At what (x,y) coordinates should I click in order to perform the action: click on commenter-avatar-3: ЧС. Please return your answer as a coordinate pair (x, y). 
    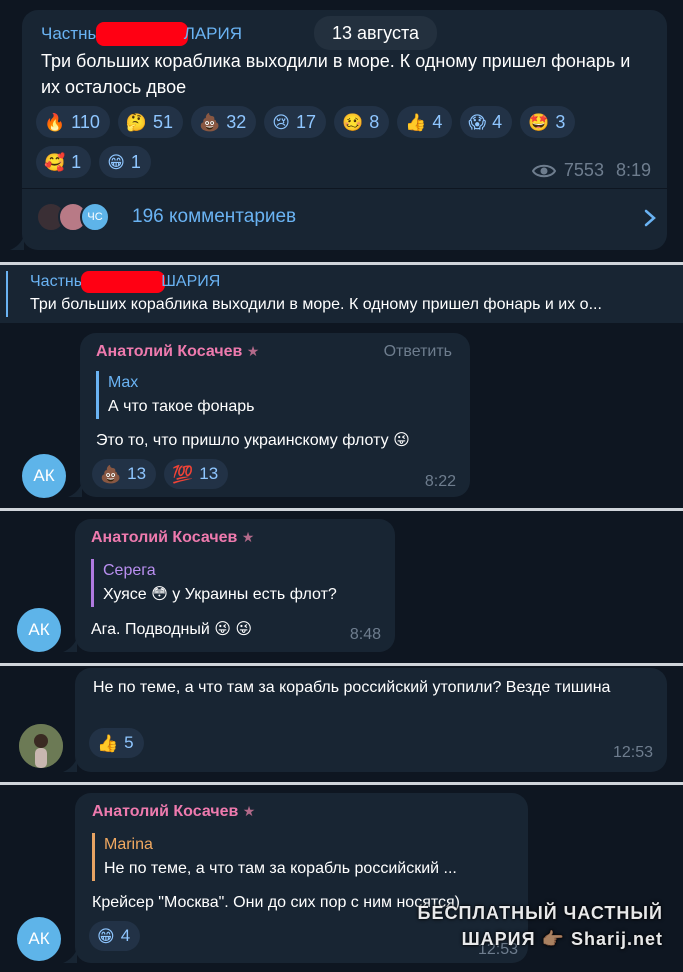
    Looking at the image, I should click on (95, 217).